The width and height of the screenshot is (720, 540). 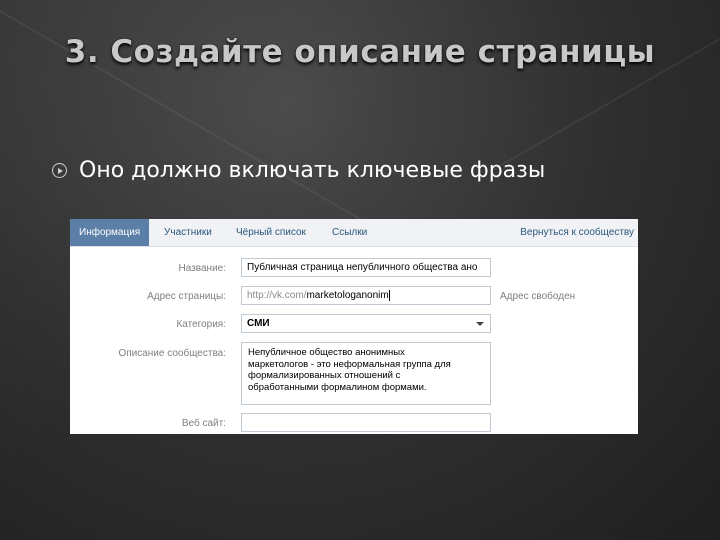 I want to click on address-input: http://vk.com/marketologanonim, so click(x=366, y=295).